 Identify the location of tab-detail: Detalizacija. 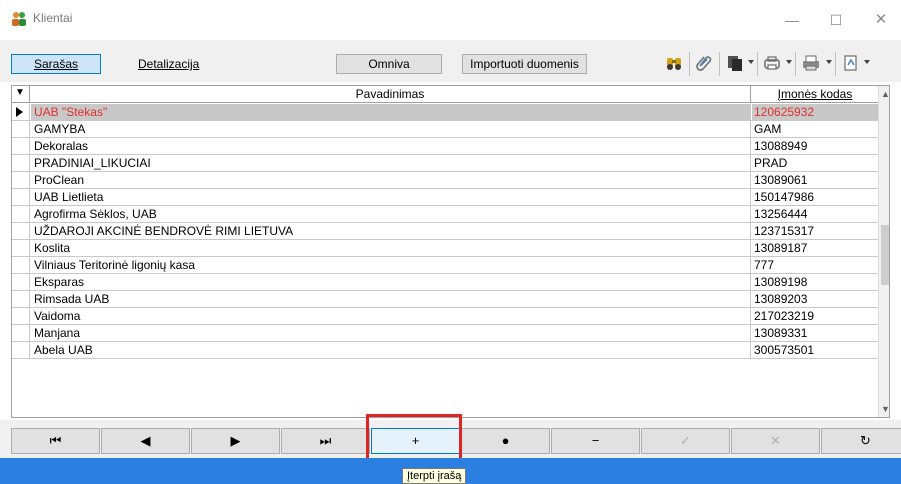
(161, 64).